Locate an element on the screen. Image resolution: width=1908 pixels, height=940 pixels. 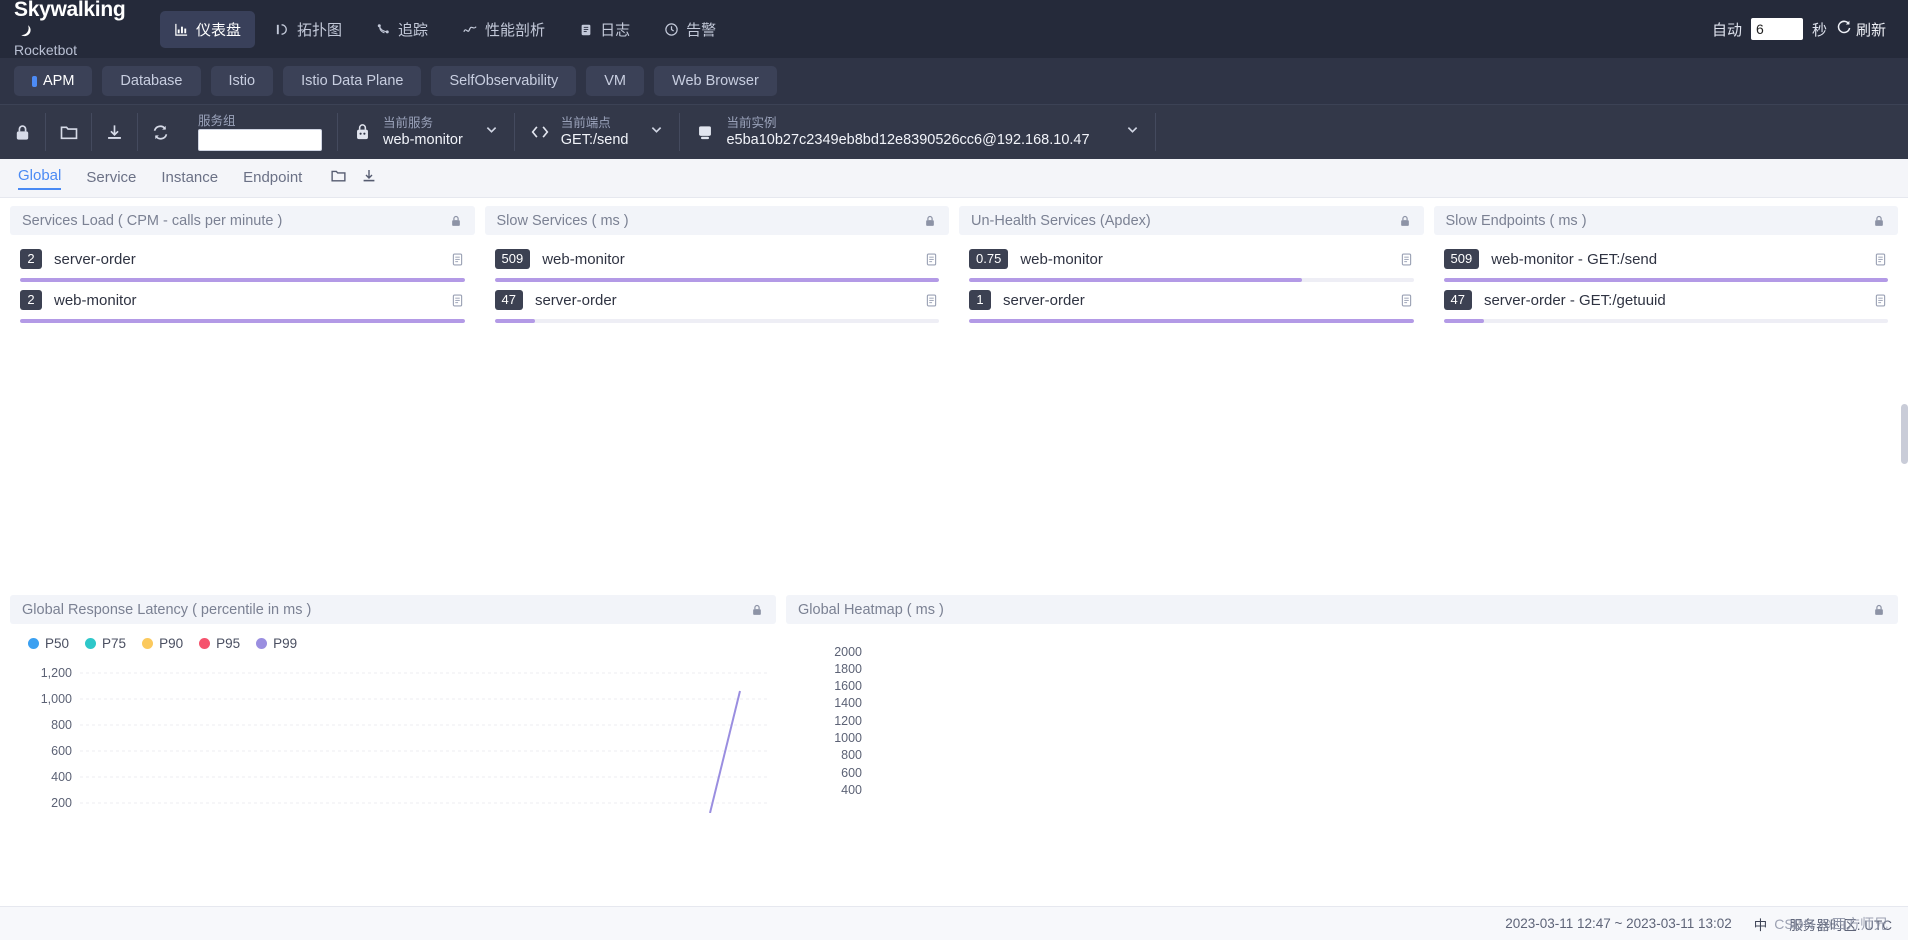
nav-item-label: 追踪 is located at coordinates (413, 30).